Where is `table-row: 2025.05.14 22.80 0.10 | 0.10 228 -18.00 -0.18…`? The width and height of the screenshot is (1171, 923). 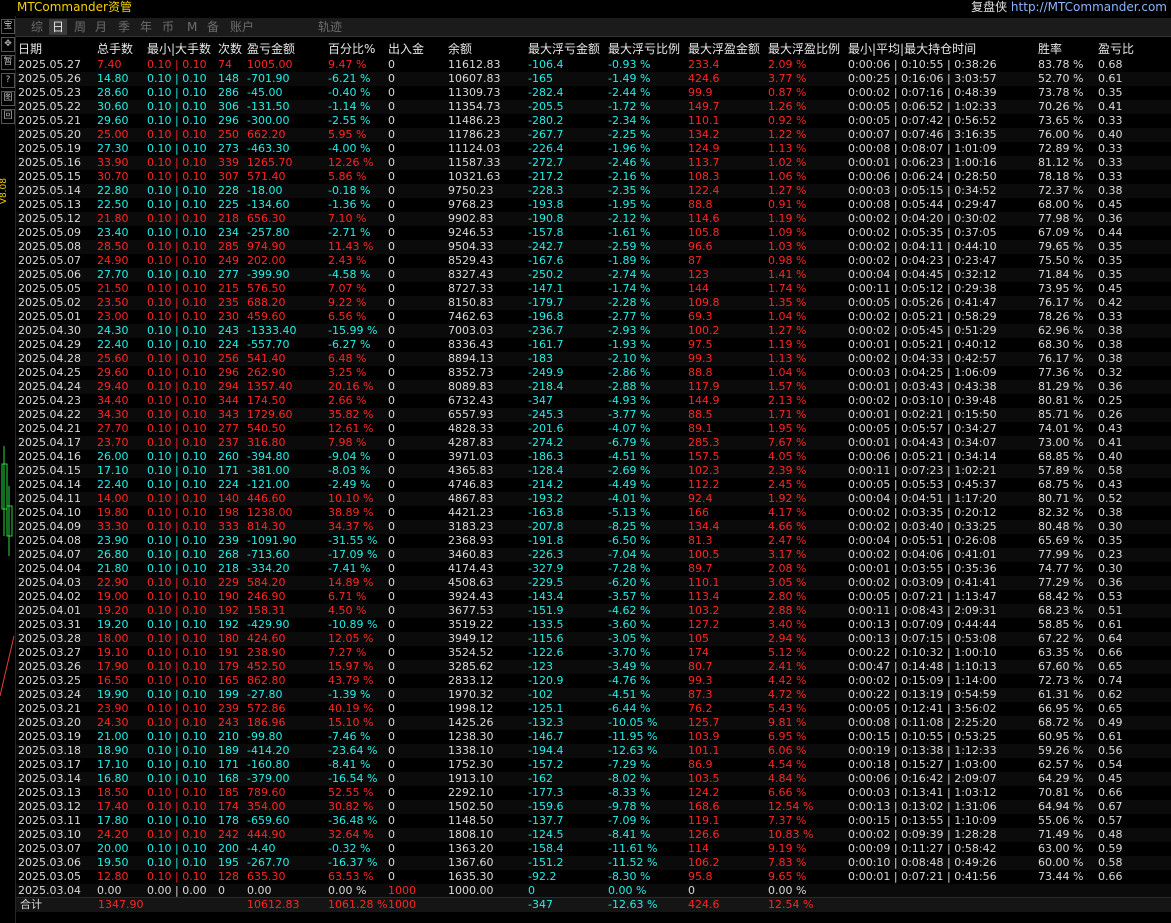 table-row: 2025.05.14 22.80 0.10 | 0.10 228 -18.00 -0.18… is located at coordinates (593, 191).